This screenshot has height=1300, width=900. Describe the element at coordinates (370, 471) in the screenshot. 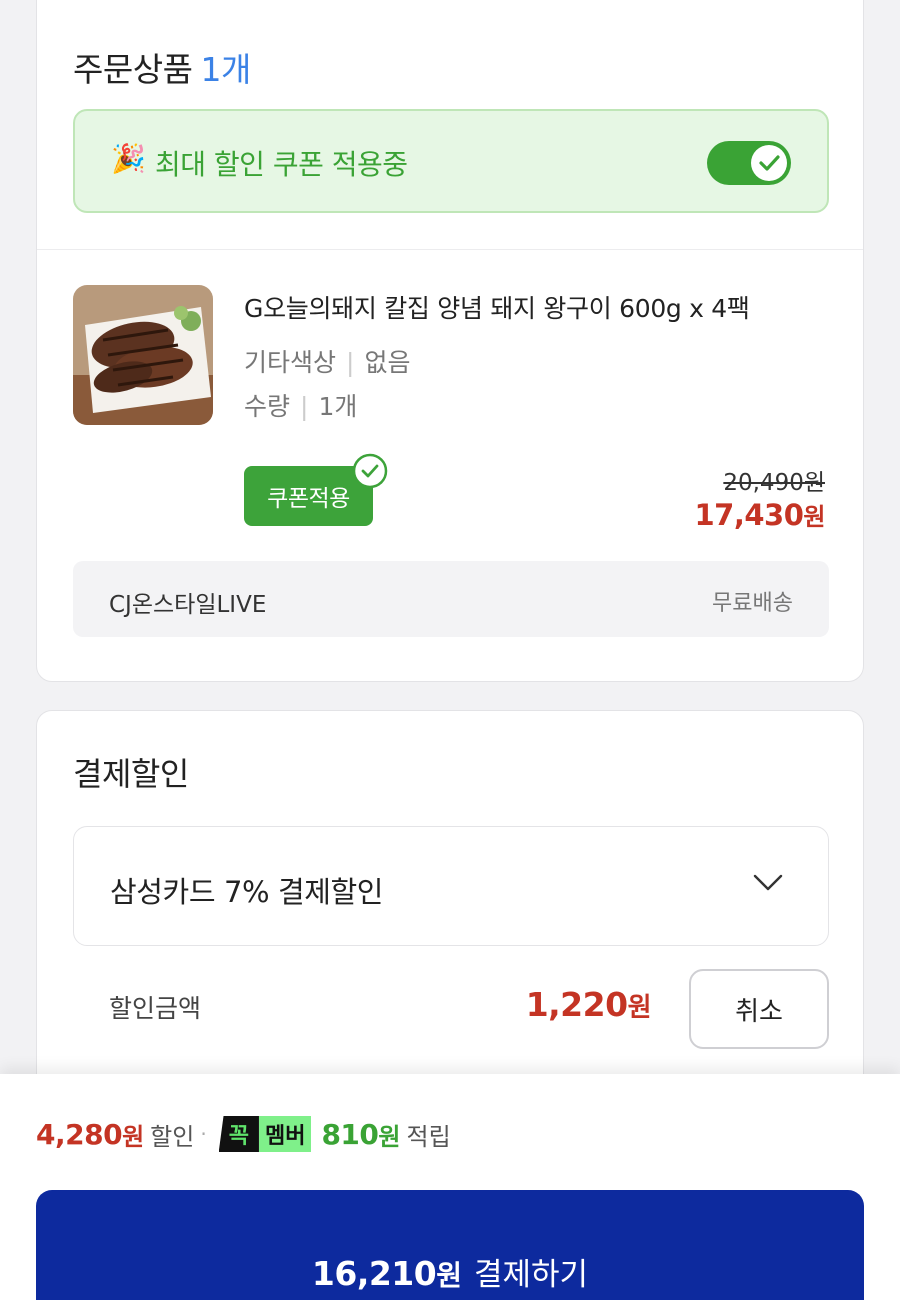

I see `check-circle-icon` at that location.